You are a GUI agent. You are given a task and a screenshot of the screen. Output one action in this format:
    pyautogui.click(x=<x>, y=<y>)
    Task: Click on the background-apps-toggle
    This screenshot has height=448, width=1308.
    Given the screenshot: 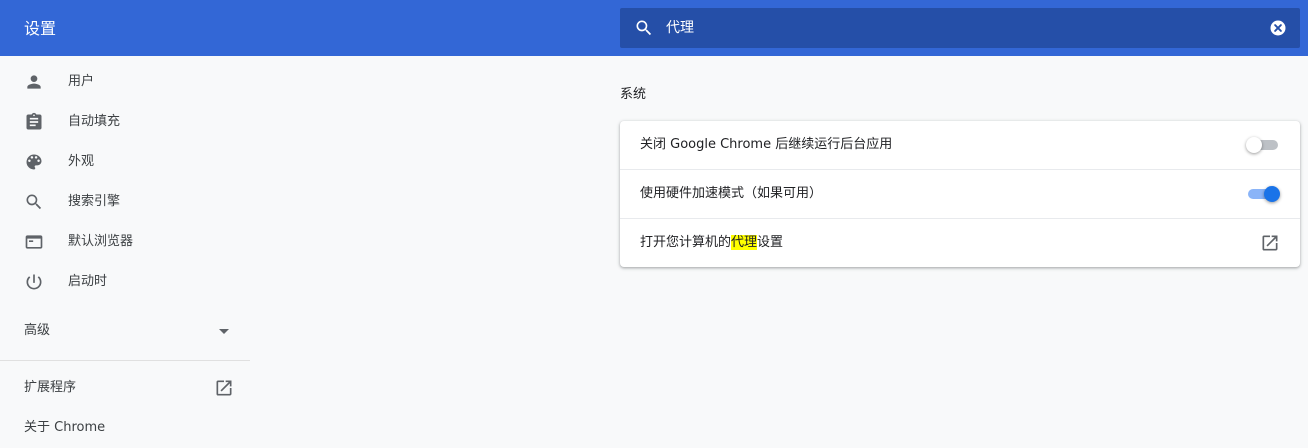 What is the action you would take?
    pyautogui.click(x=1263, y=145)
    